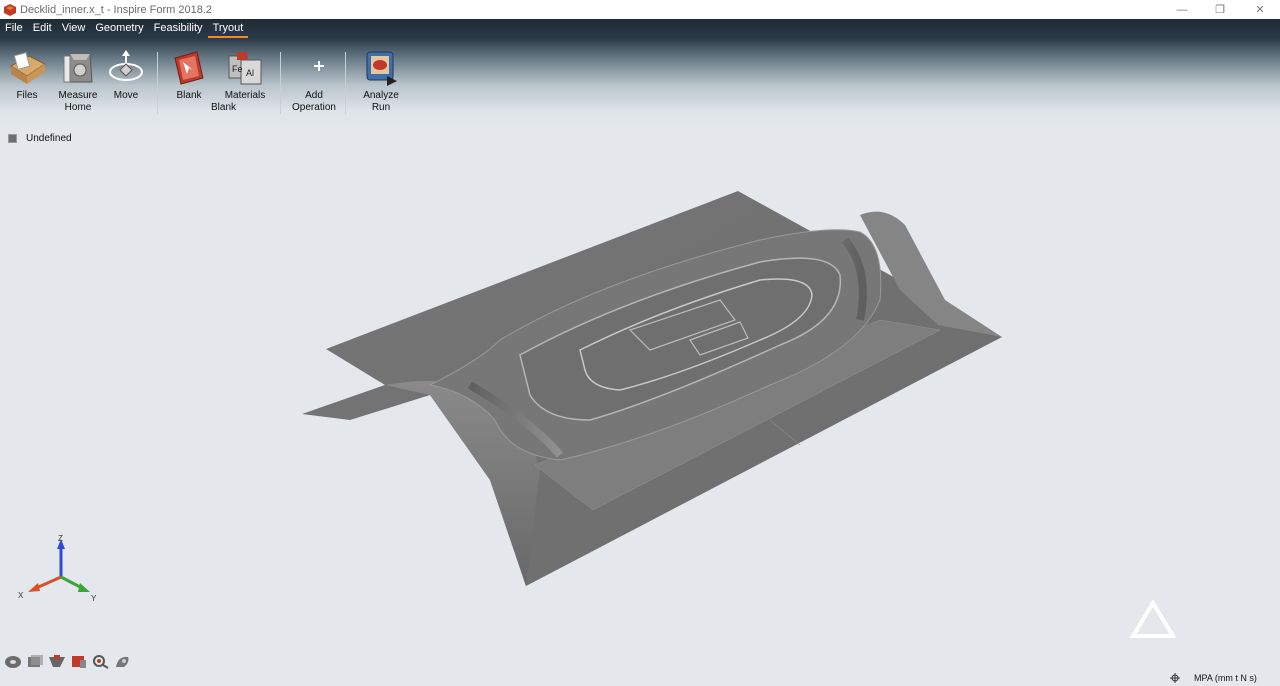  What do you see at coordinates (319, 66) in the screenshot?
I see `plus-icon` at bounding box center [319, 66].